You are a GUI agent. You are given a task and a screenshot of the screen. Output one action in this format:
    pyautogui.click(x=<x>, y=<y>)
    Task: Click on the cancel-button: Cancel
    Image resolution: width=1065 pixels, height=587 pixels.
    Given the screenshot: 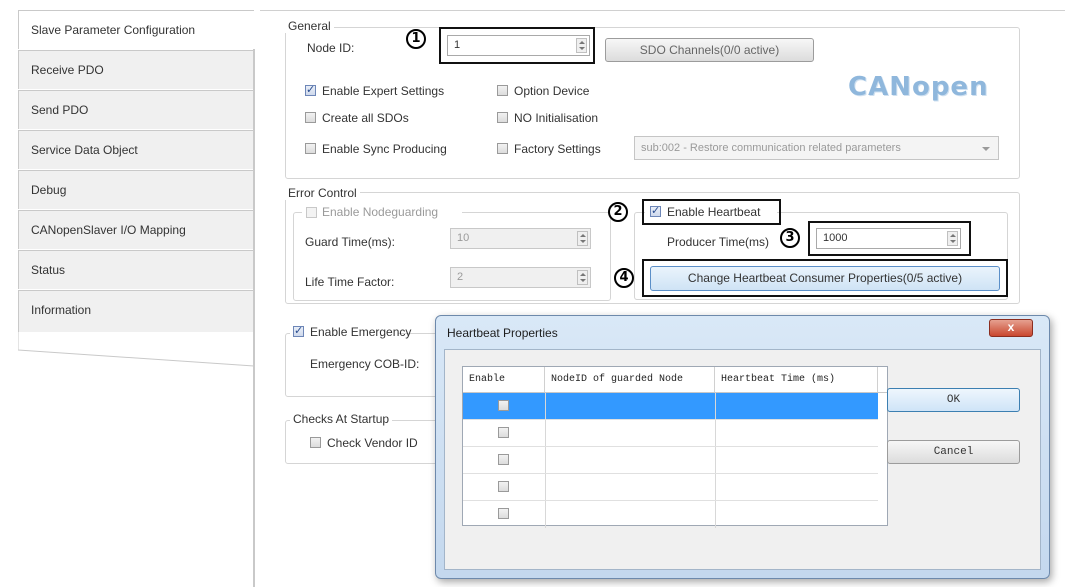 What is the action you would take?
    pyautogui.click(x=953, y=452)
    